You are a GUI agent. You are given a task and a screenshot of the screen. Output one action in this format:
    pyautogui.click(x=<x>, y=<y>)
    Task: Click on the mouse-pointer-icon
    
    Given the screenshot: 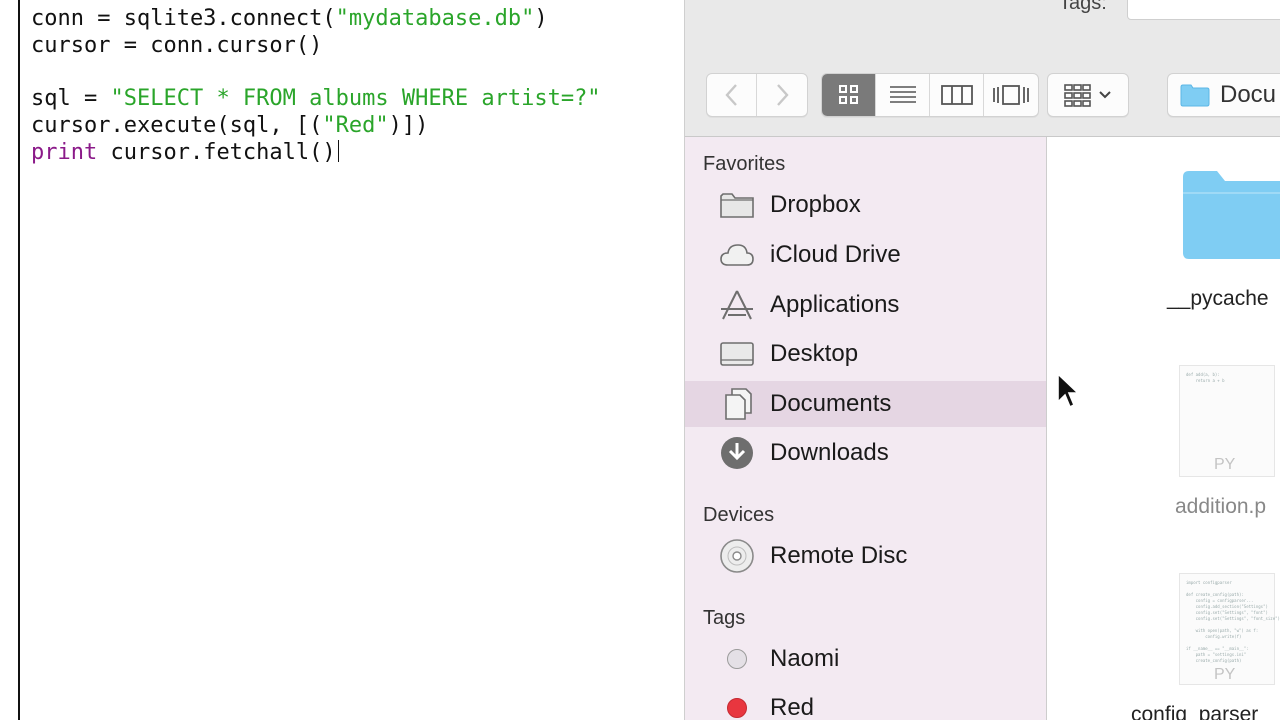 What is the action you would take?
    pyautogui.click(x=1068, y=390)
    